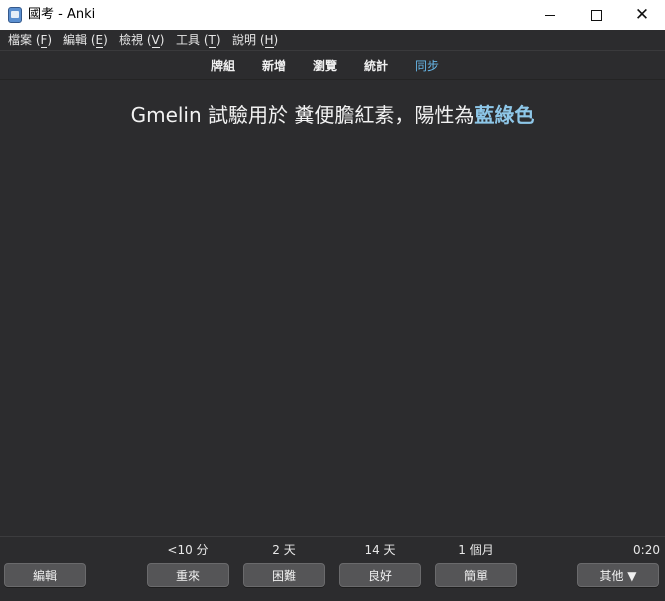  Describe the element at coordinates (223, 66) in the screenshot. I see `toolbar-decks: 牌組` at that location.